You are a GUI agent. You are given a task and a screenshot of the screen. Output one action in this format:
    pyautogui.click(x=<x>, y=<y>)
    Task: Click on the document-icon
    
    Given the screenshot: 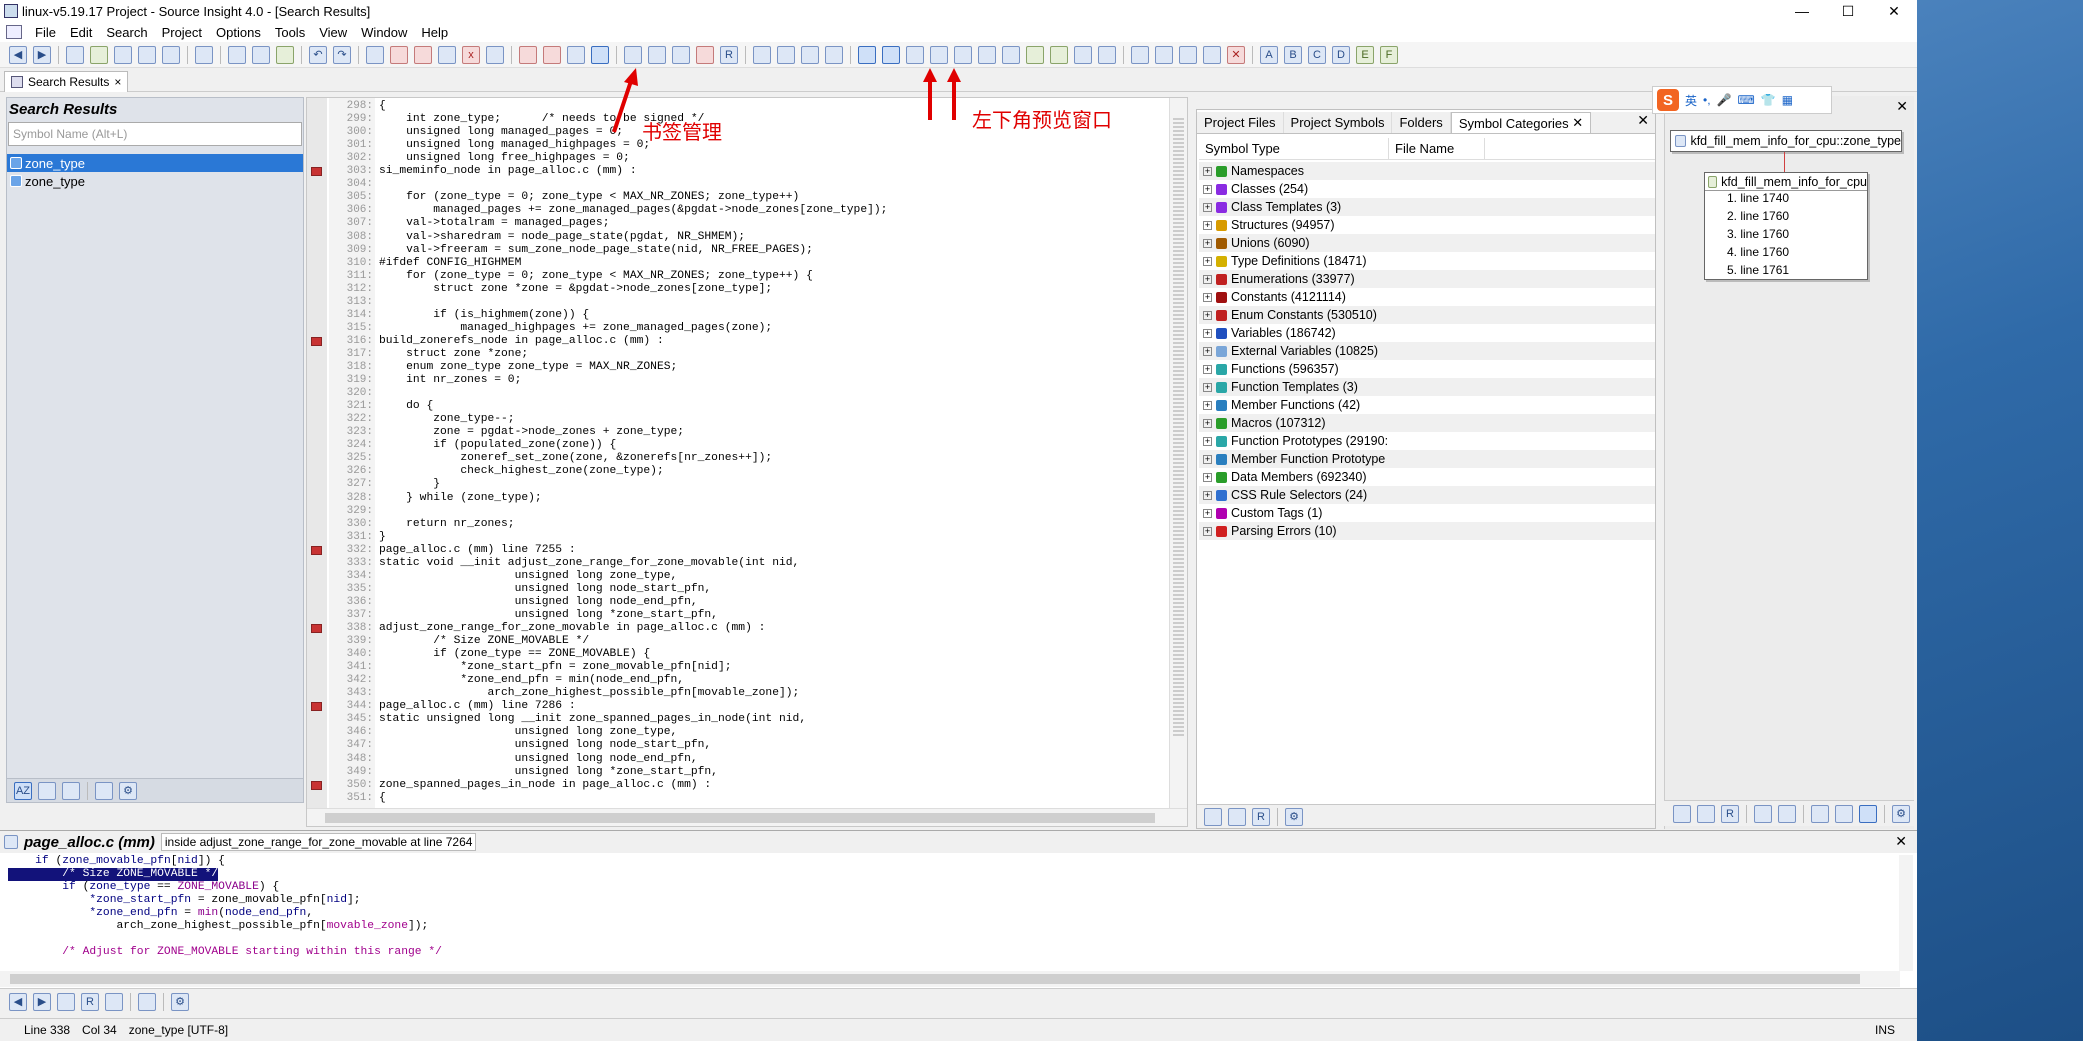 What is the action you would take?
    pyautogui.click(x=14, y=32)
    